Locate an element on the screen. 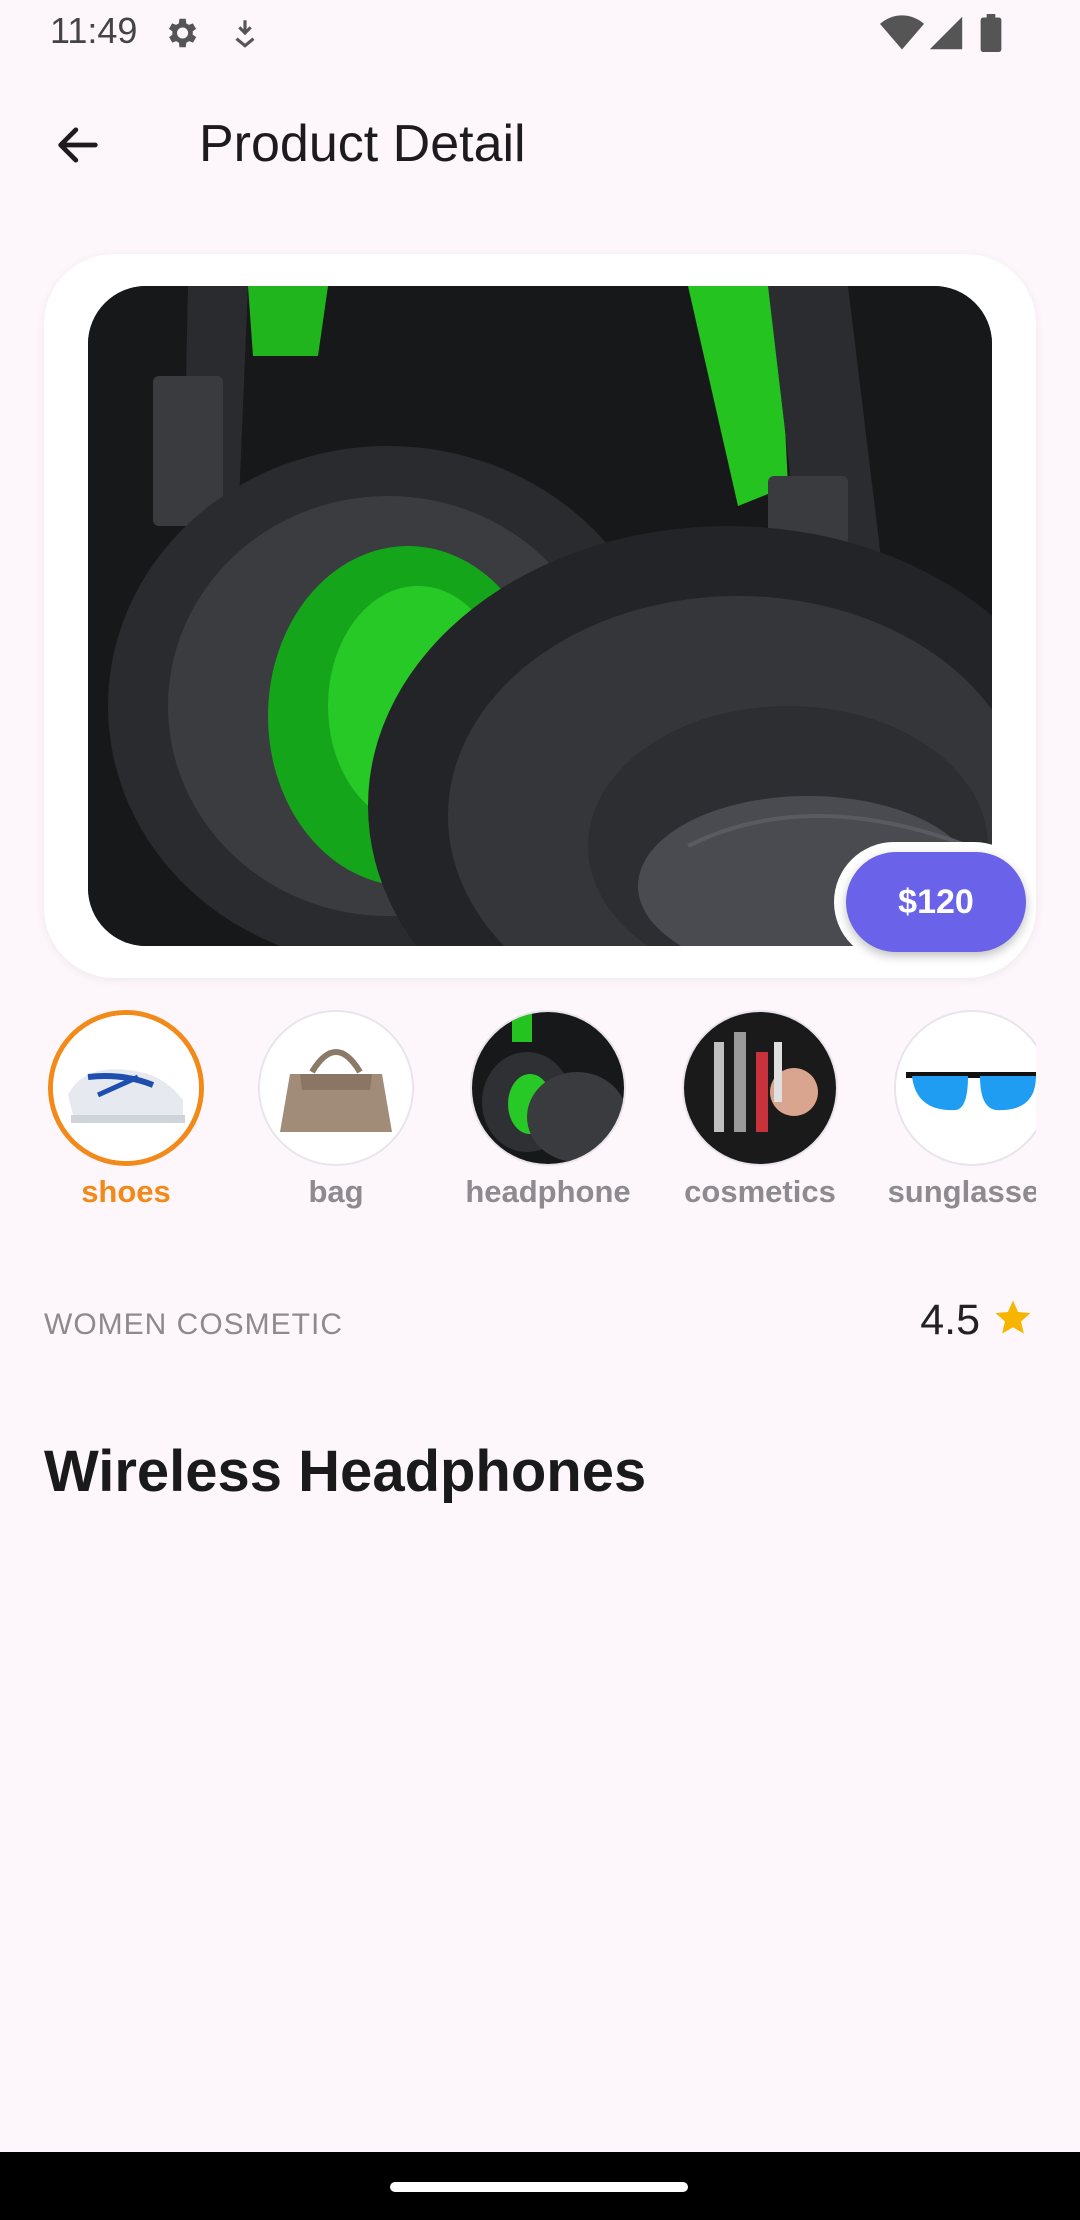 The image size is (1080, 2220). rating-value: 4.5 is located at coordinates (950, 1320).